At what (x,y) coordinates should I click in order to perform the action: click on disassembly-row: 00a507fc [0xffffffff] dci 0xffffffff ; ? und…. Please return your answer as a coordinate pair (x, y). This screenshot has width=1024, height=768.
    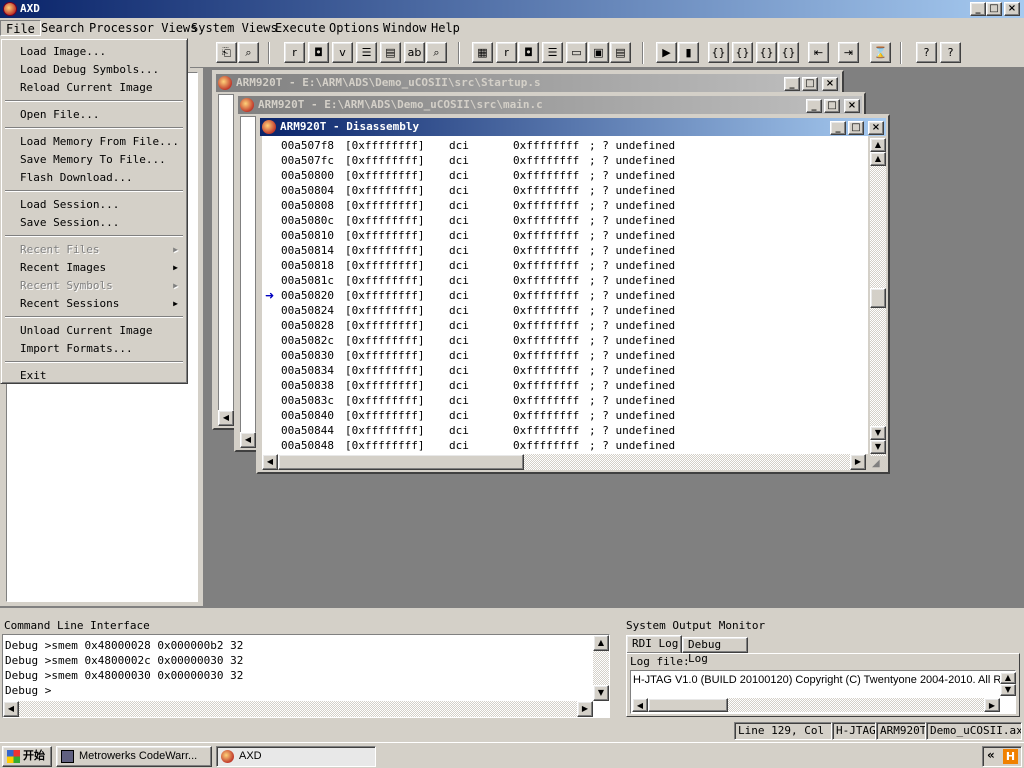
    Looking at the image, I should click on (562, 160).